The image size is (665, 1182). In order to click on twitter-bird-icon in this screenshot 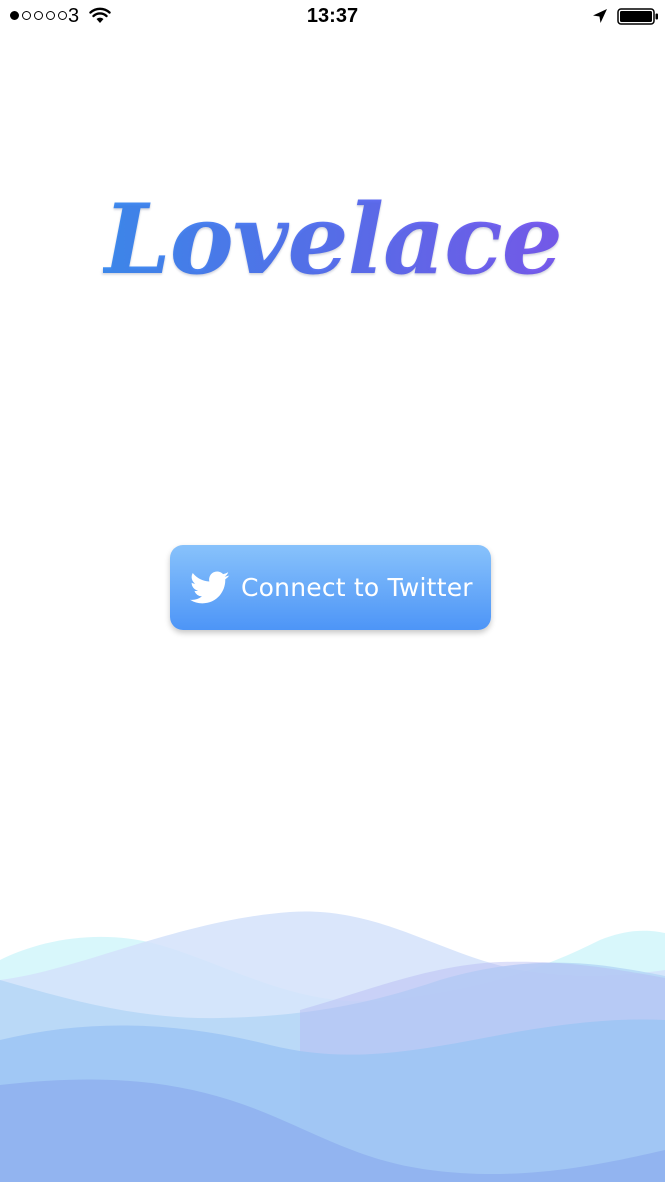, I will do `click(210, 586)`.